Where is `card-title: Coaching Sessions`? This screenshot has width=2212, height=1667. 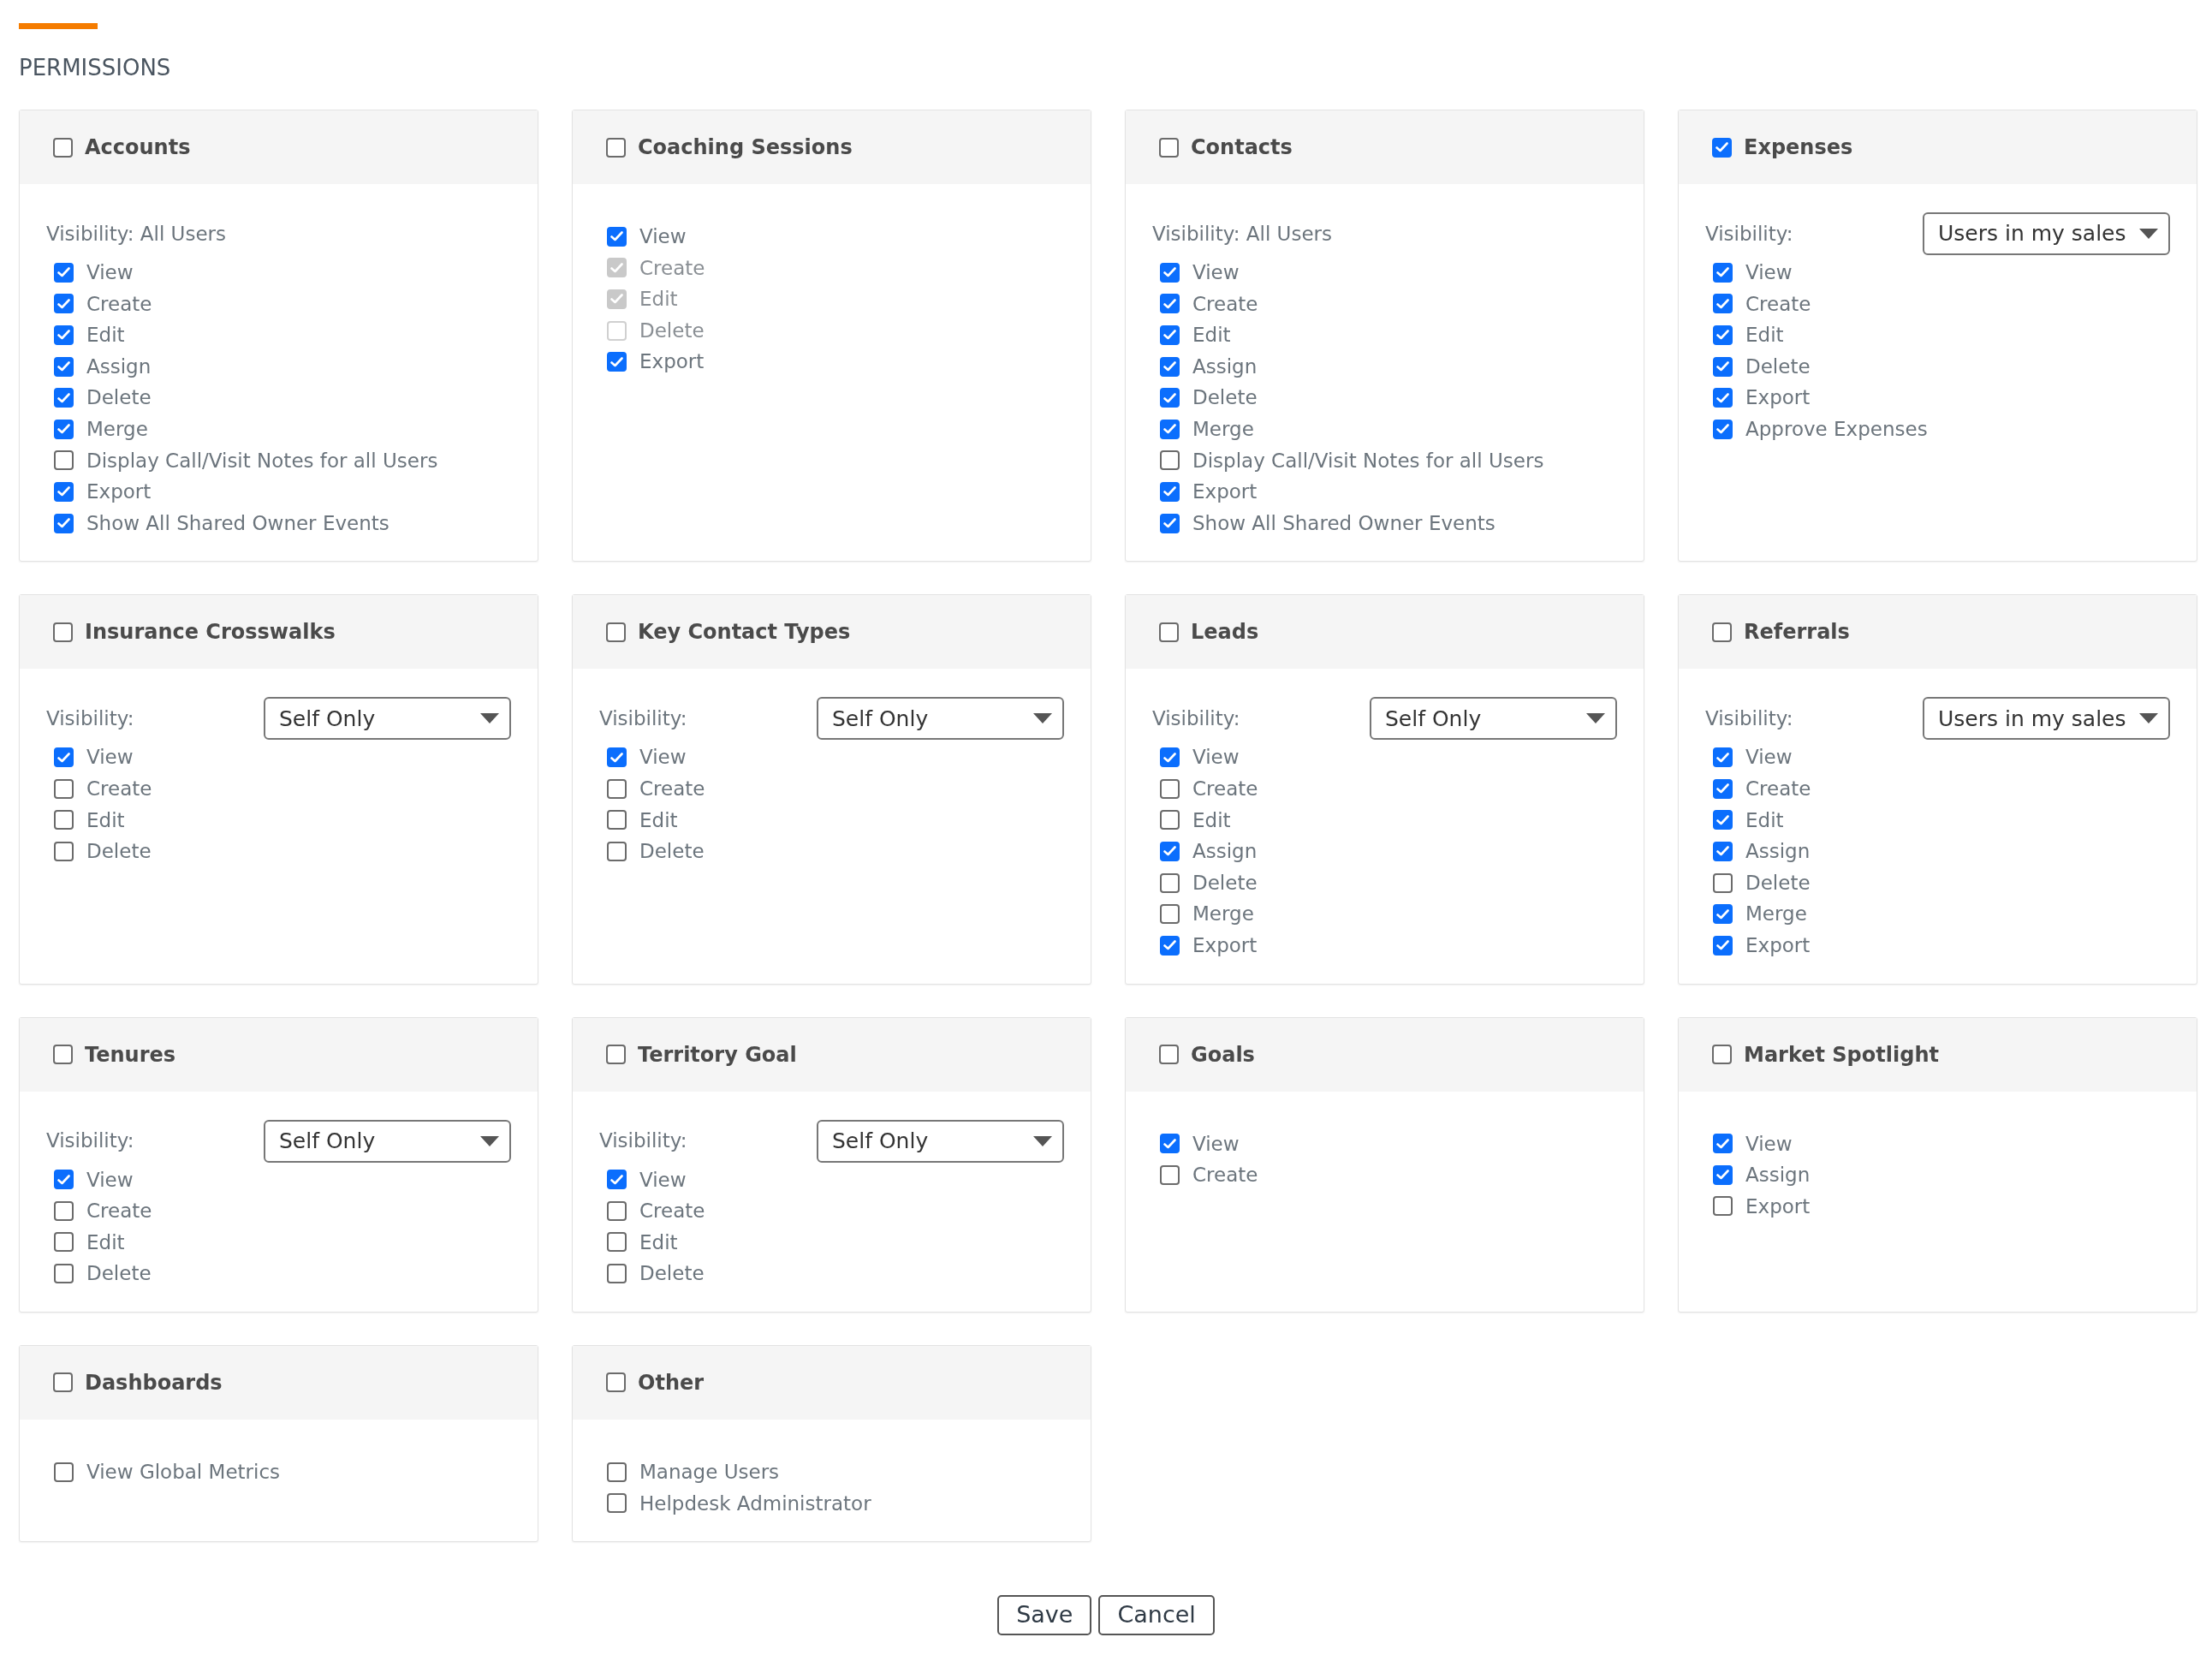
card-title: Coaching Sessions is located at coordinates (745, 147).